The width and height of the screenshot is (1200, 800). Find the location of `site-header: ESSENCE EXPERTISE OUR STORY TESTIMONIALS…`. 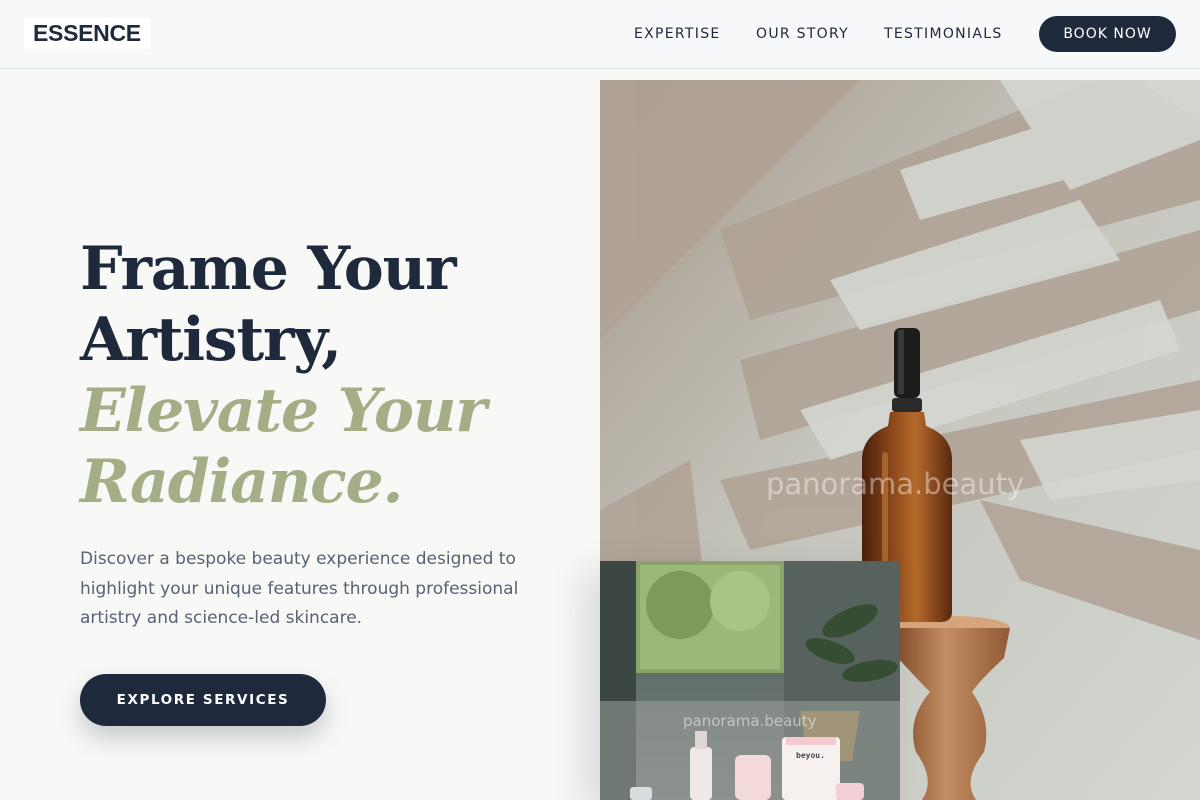

site-header: ESSENCE EXPERTISE OUR STORY TESTIMONIALS… is located at coordinates (600, 34).